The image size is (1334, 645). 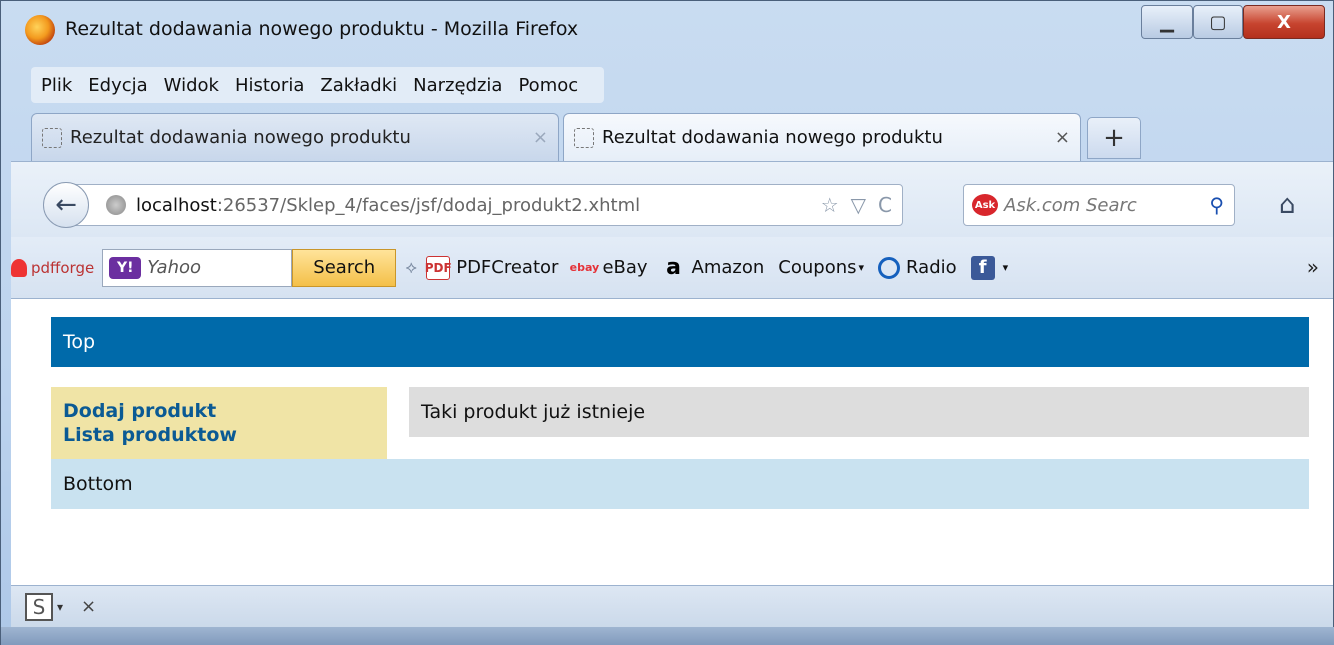 What do you see at coordinates (817, 267) in the screenshot?
I see `bookmark-label: Coupons` at bounding box center [817, 267].